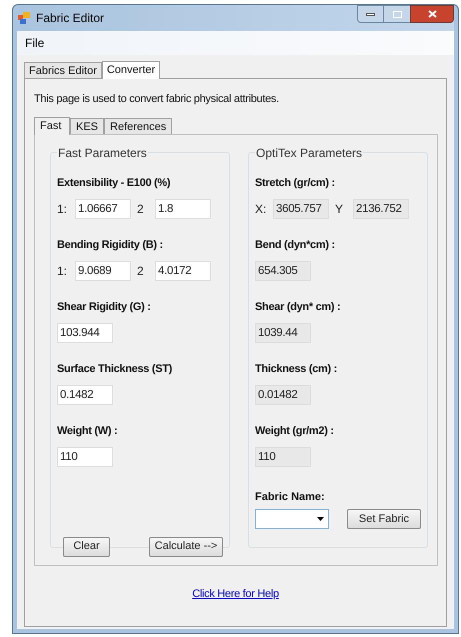 The width and height of the screenshot is (461, 637). What do you see at coordinates (34, 43) in the screenshot?
I see `menu-item: File` at bounding box center [34, 43].